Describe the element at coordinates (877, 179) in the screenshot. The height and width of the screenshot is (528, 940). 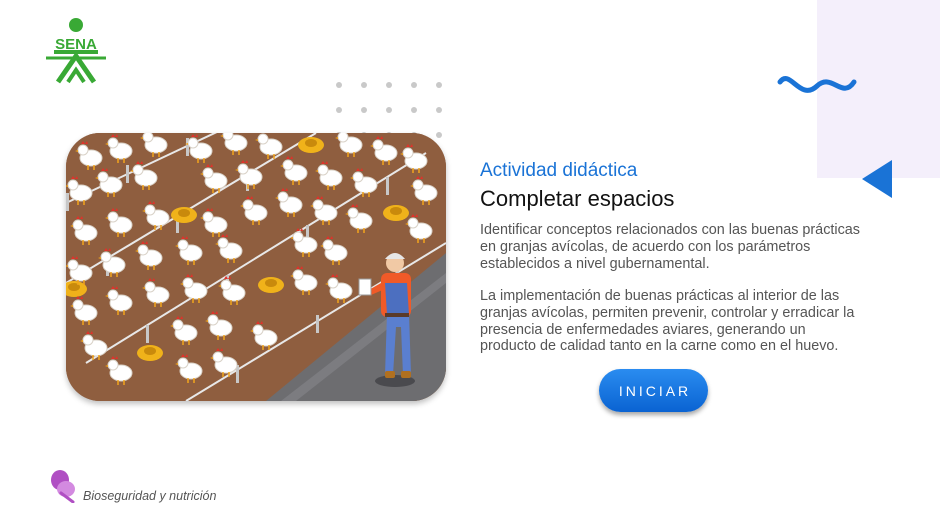
I see `triangle-left-icon` at that location.